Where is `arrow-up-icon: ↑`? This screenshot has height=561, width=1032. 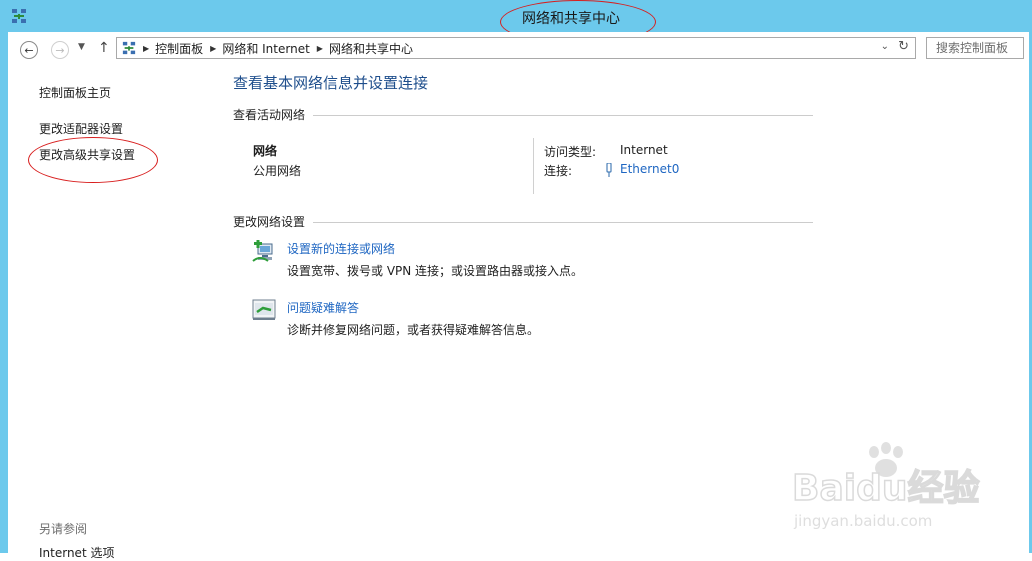
arrow-up-icon: ↑ is located at coordinates (104, 48).